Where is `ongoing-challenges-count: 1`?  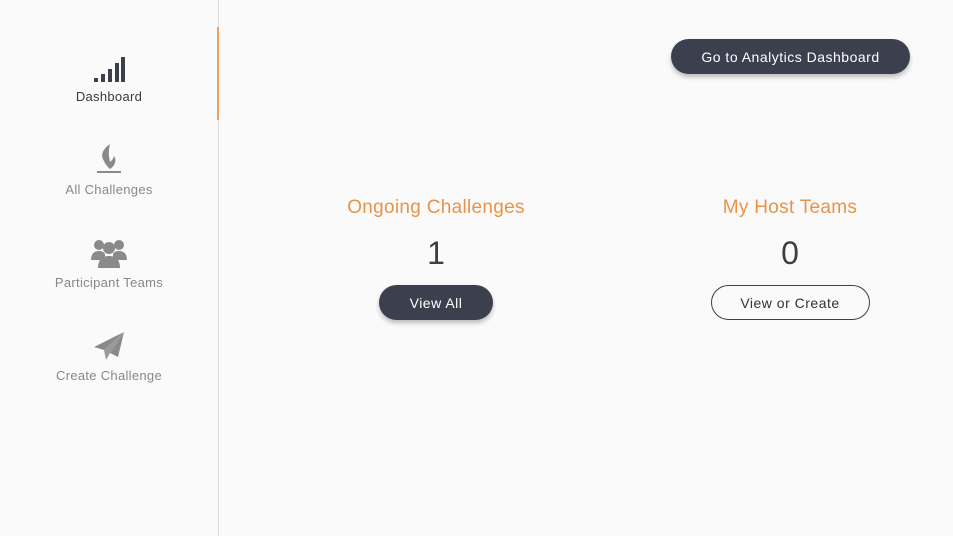 ongoing-challenges-count: 1 is located at coordinates (436, 253).